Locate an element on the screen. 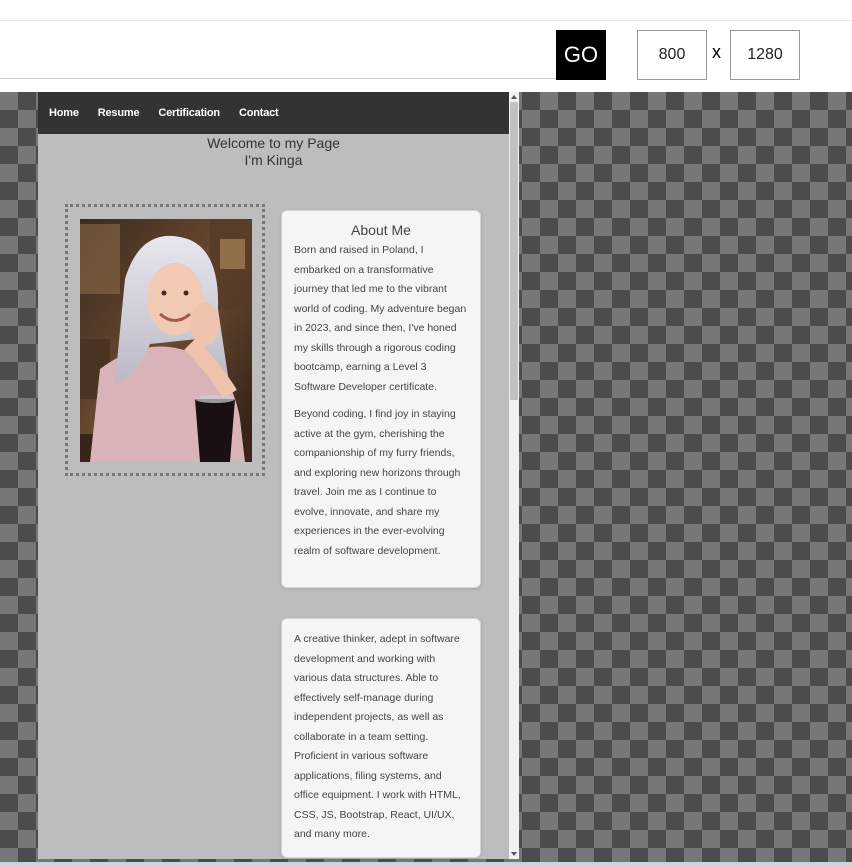 The height and width of the screenshot is (866, 852). welcome-line: Welcome to my Page is located at coordinates (273, 143).